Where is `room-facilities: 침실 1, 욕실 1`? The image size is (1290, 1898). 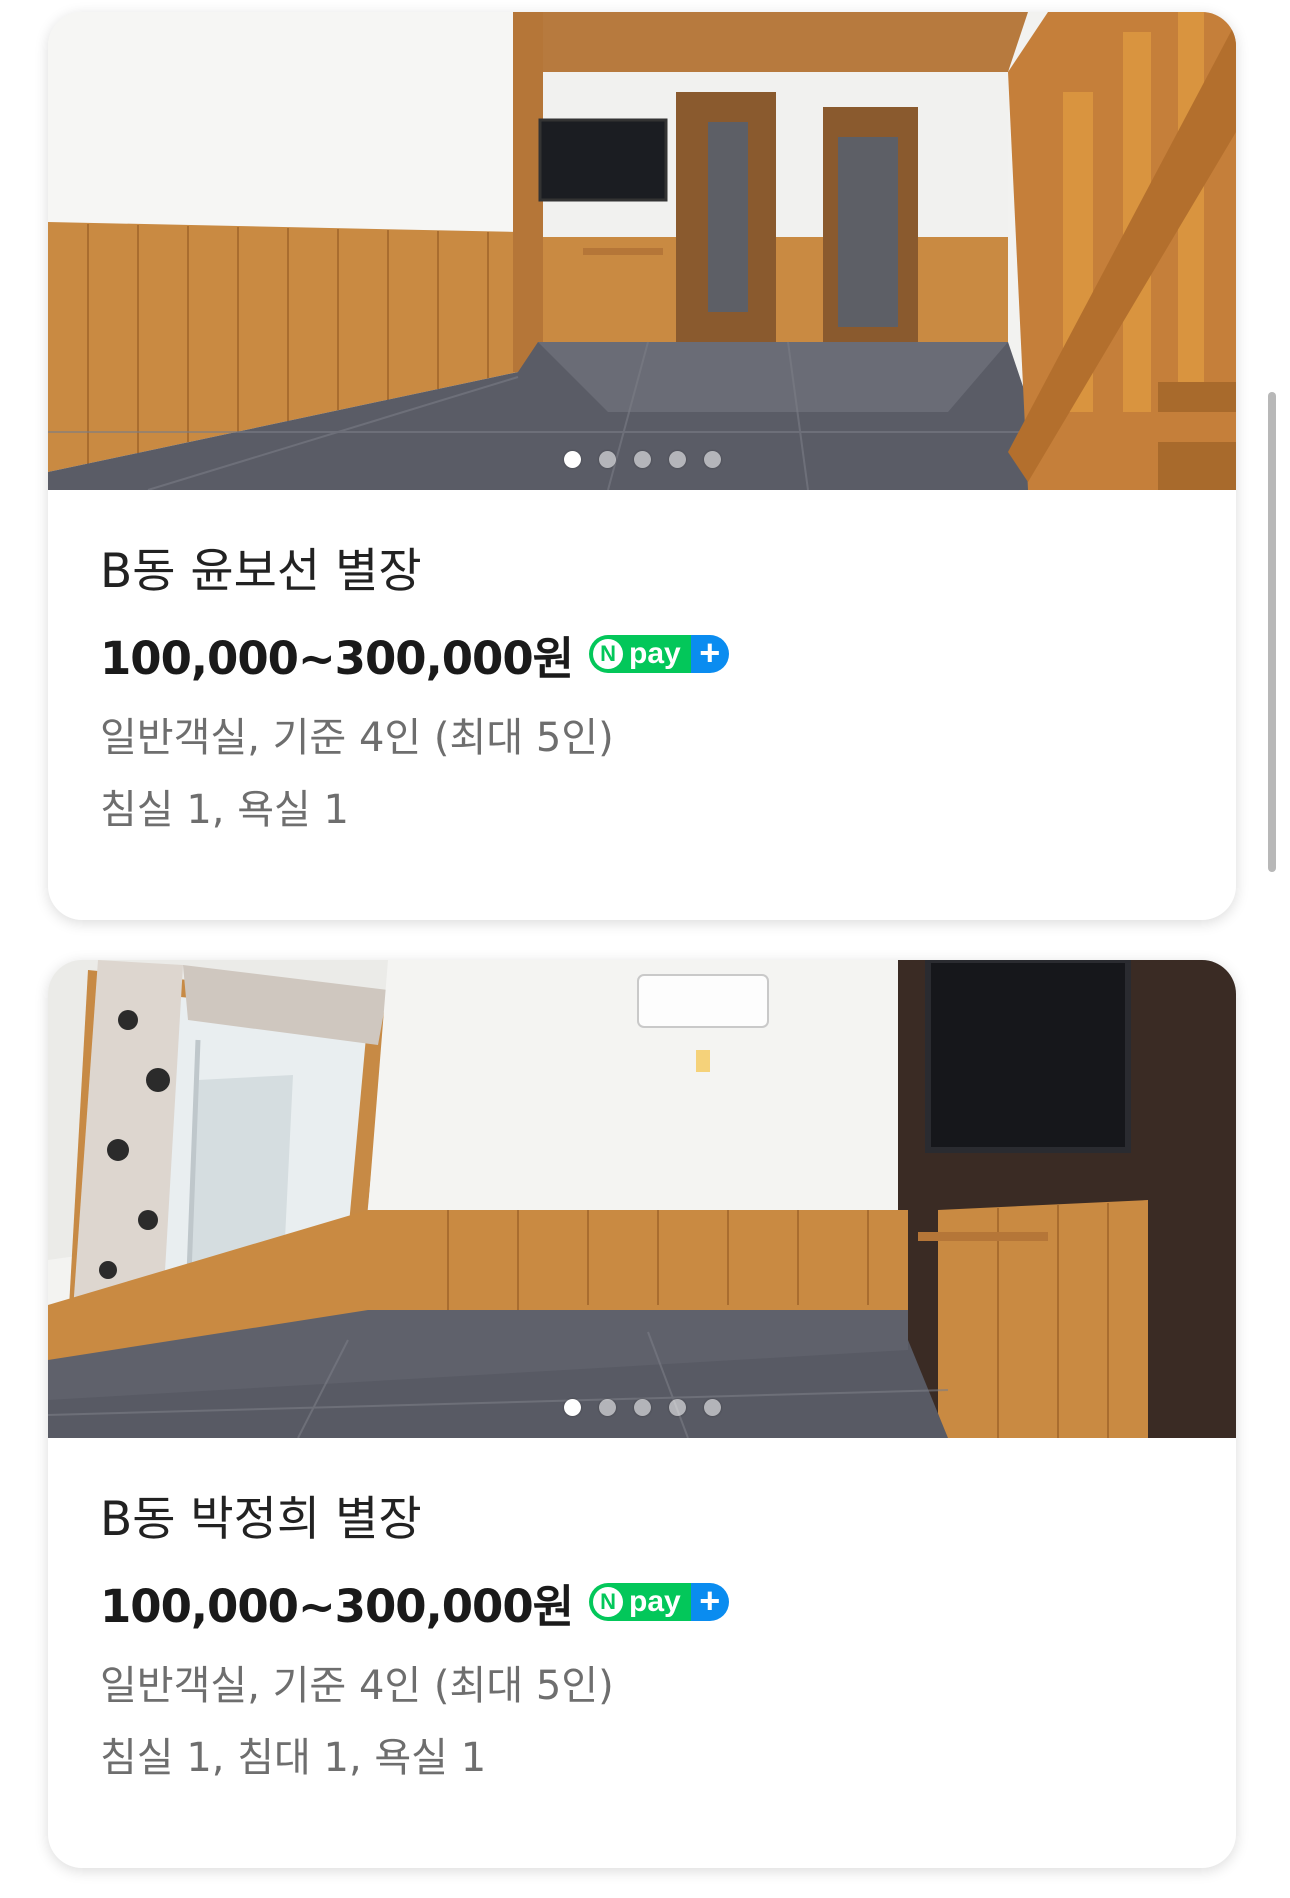
room-facilities: 침실 1, 욕실 1 is located at coordinates (224, 810).